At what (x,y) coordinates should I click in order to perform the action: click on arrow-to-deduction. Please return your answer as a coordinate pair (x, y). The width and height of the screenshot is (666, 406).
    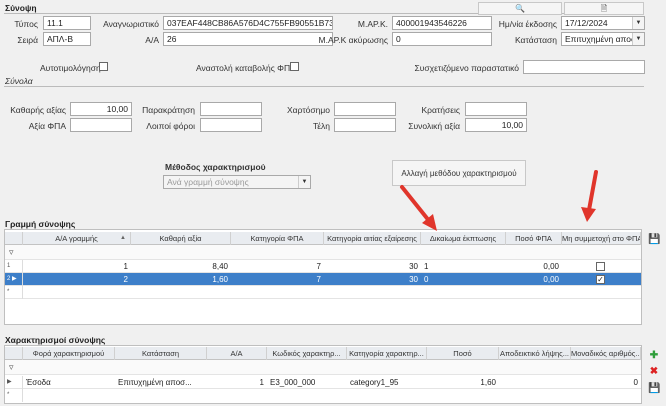
    Looking at the image, I should click on (418, 208).